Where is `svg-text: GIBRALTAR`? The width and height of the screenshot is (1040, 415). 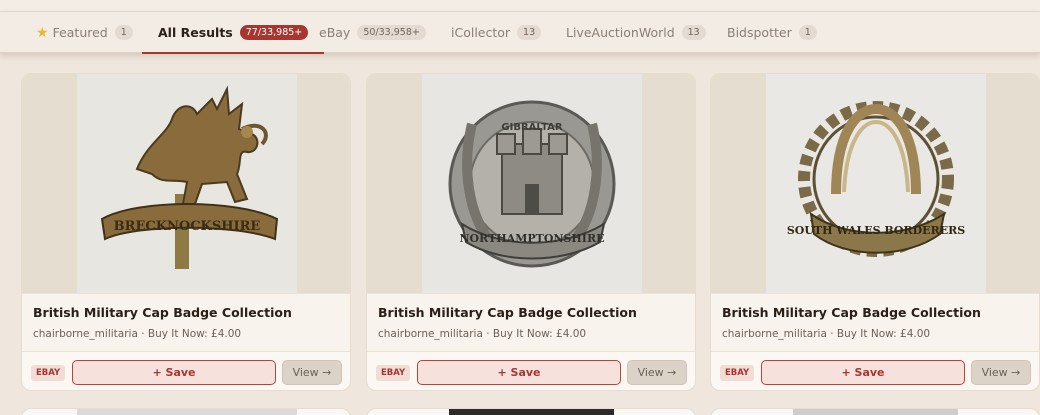
svg-text: GIBRALTAR is located at coordinates (531, 127).